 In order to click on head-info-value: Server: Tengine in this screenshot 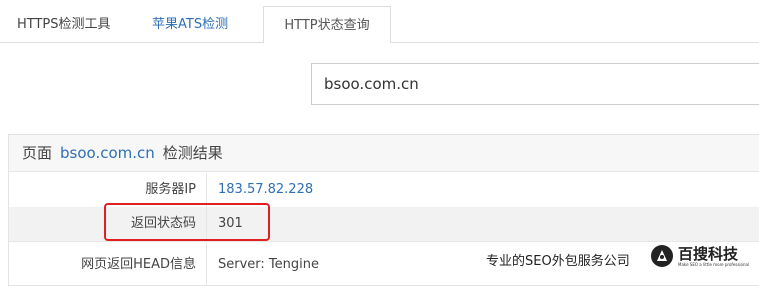, I will do `click(268, 264)`.